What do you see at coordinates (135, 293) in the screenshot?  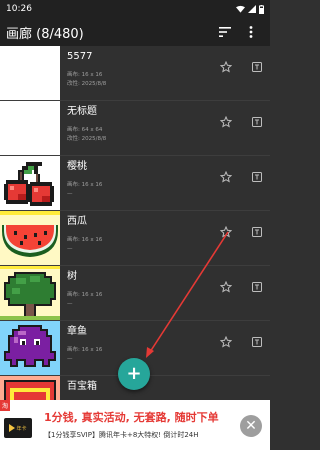 I see `list-item: 树 画布: 16 x 16 —` at bounding box center [135, 293].